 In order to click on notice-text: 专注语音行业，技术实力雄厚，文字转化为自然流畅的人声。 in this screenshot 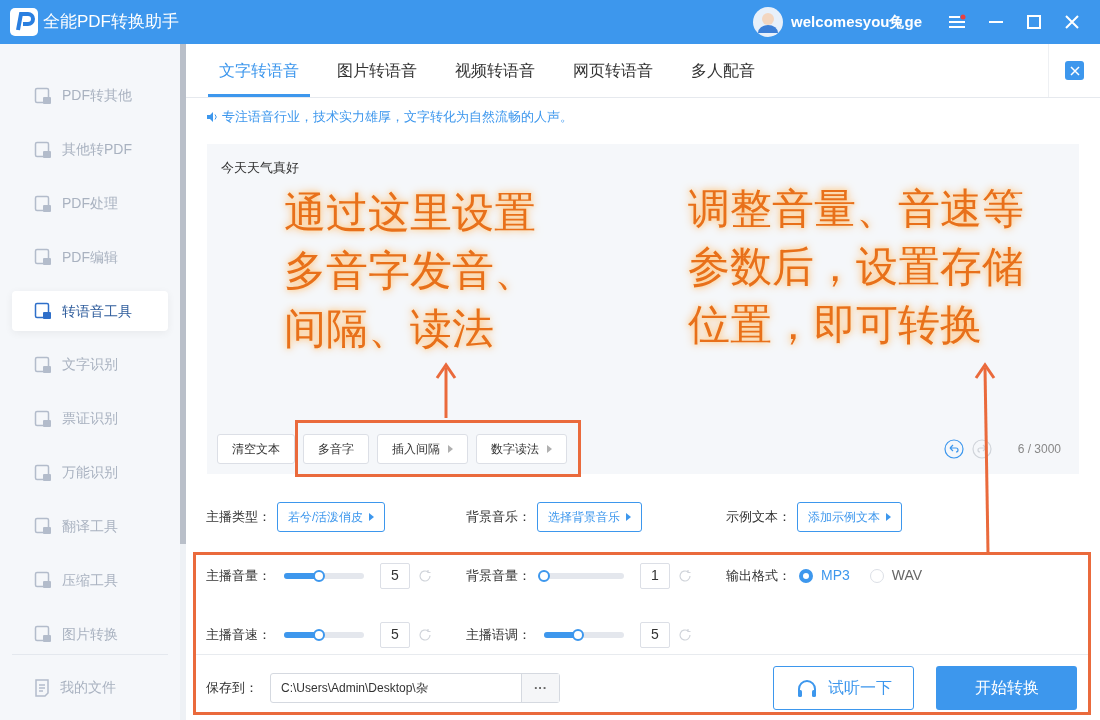, I will do `click(397, 117)`.